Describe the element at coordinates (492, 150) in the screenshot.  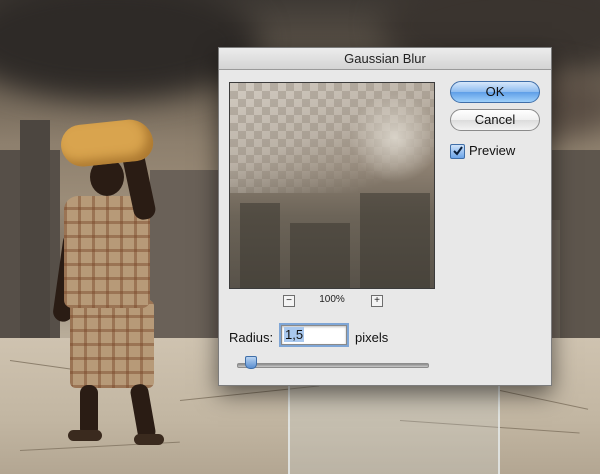
I see `preview-label: Preview` at that location.